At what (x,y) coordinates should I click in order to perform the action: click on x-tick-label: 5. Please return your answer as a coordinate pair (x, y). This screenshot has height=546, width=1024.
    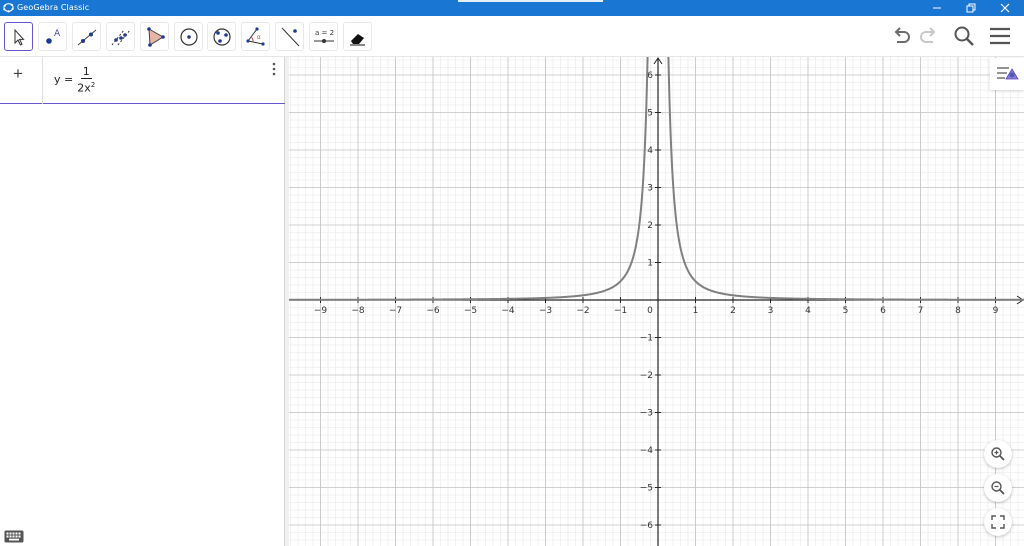
    Looking at the image, I should click on (846, 311).